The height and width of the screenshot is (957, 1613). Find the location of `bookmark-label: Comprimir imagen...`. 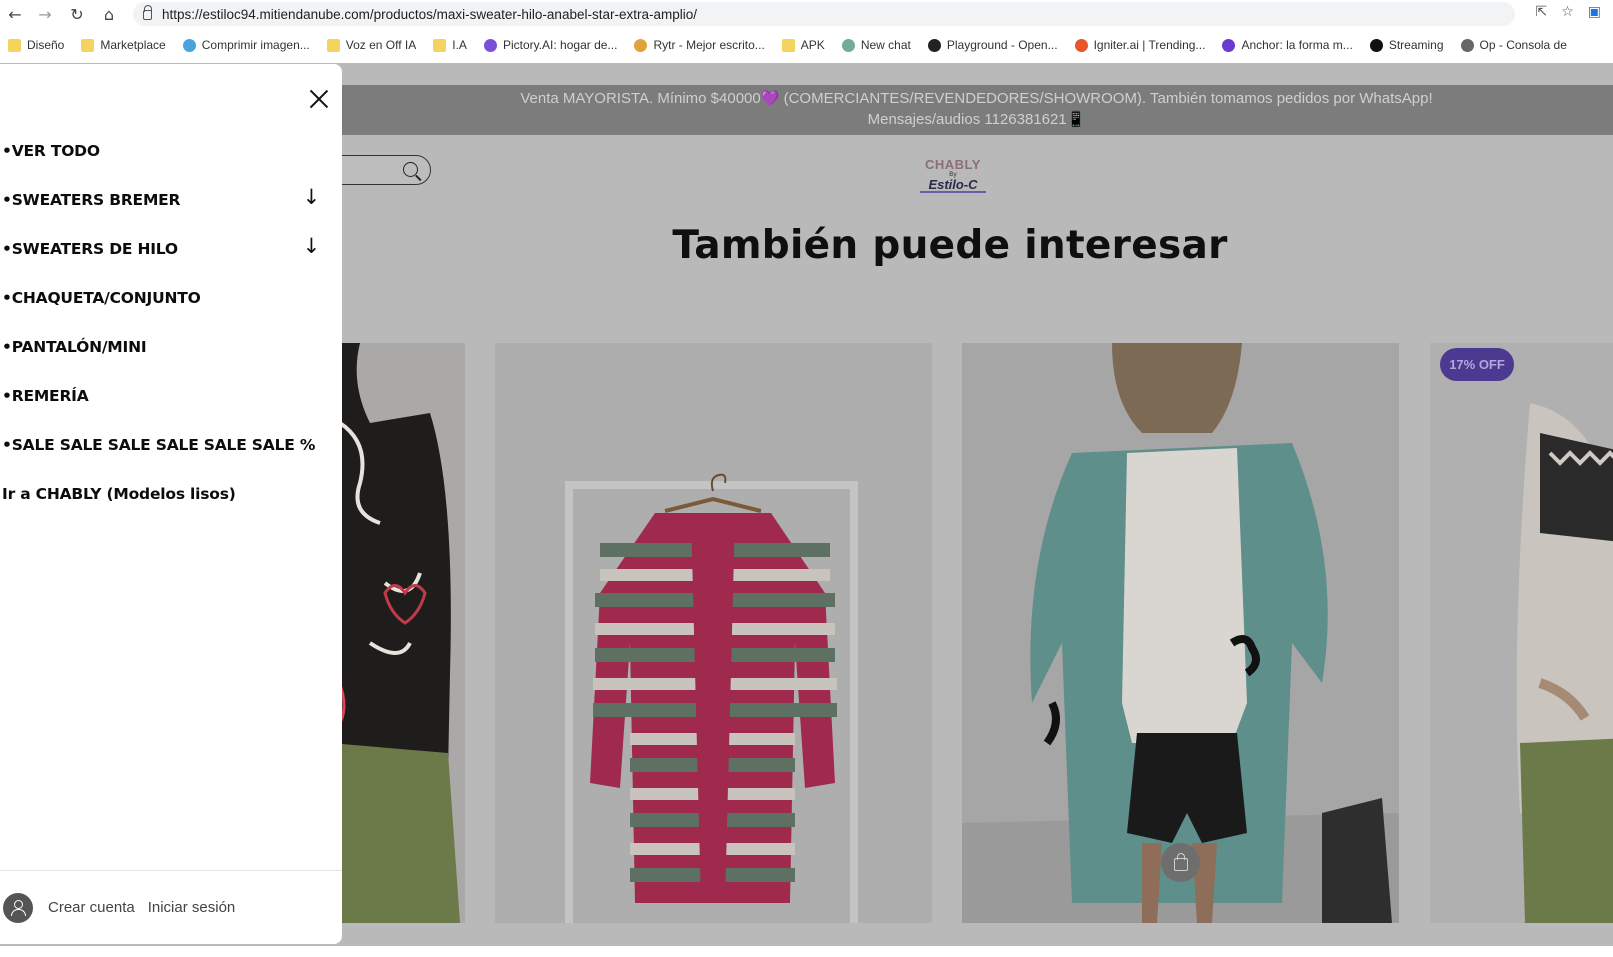

bookmark-label: Comprimir imagen... is located at coordinates (255, 45).